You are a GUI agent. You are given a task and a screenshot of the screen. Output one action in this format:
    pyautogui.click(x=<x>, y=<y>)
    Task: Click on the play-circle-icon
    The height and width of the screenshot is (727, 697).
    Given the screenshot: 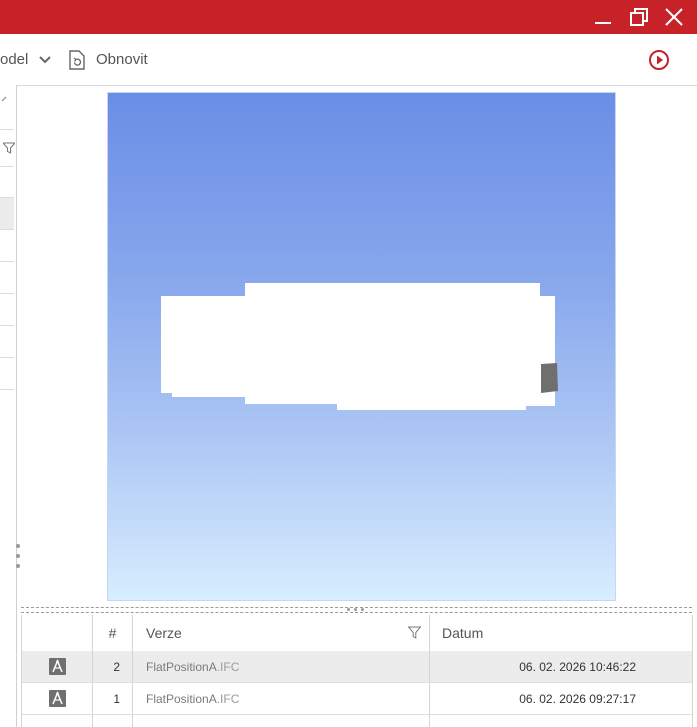 What is the action you would take?
    pyautogui.click(x=659, y=59)
    